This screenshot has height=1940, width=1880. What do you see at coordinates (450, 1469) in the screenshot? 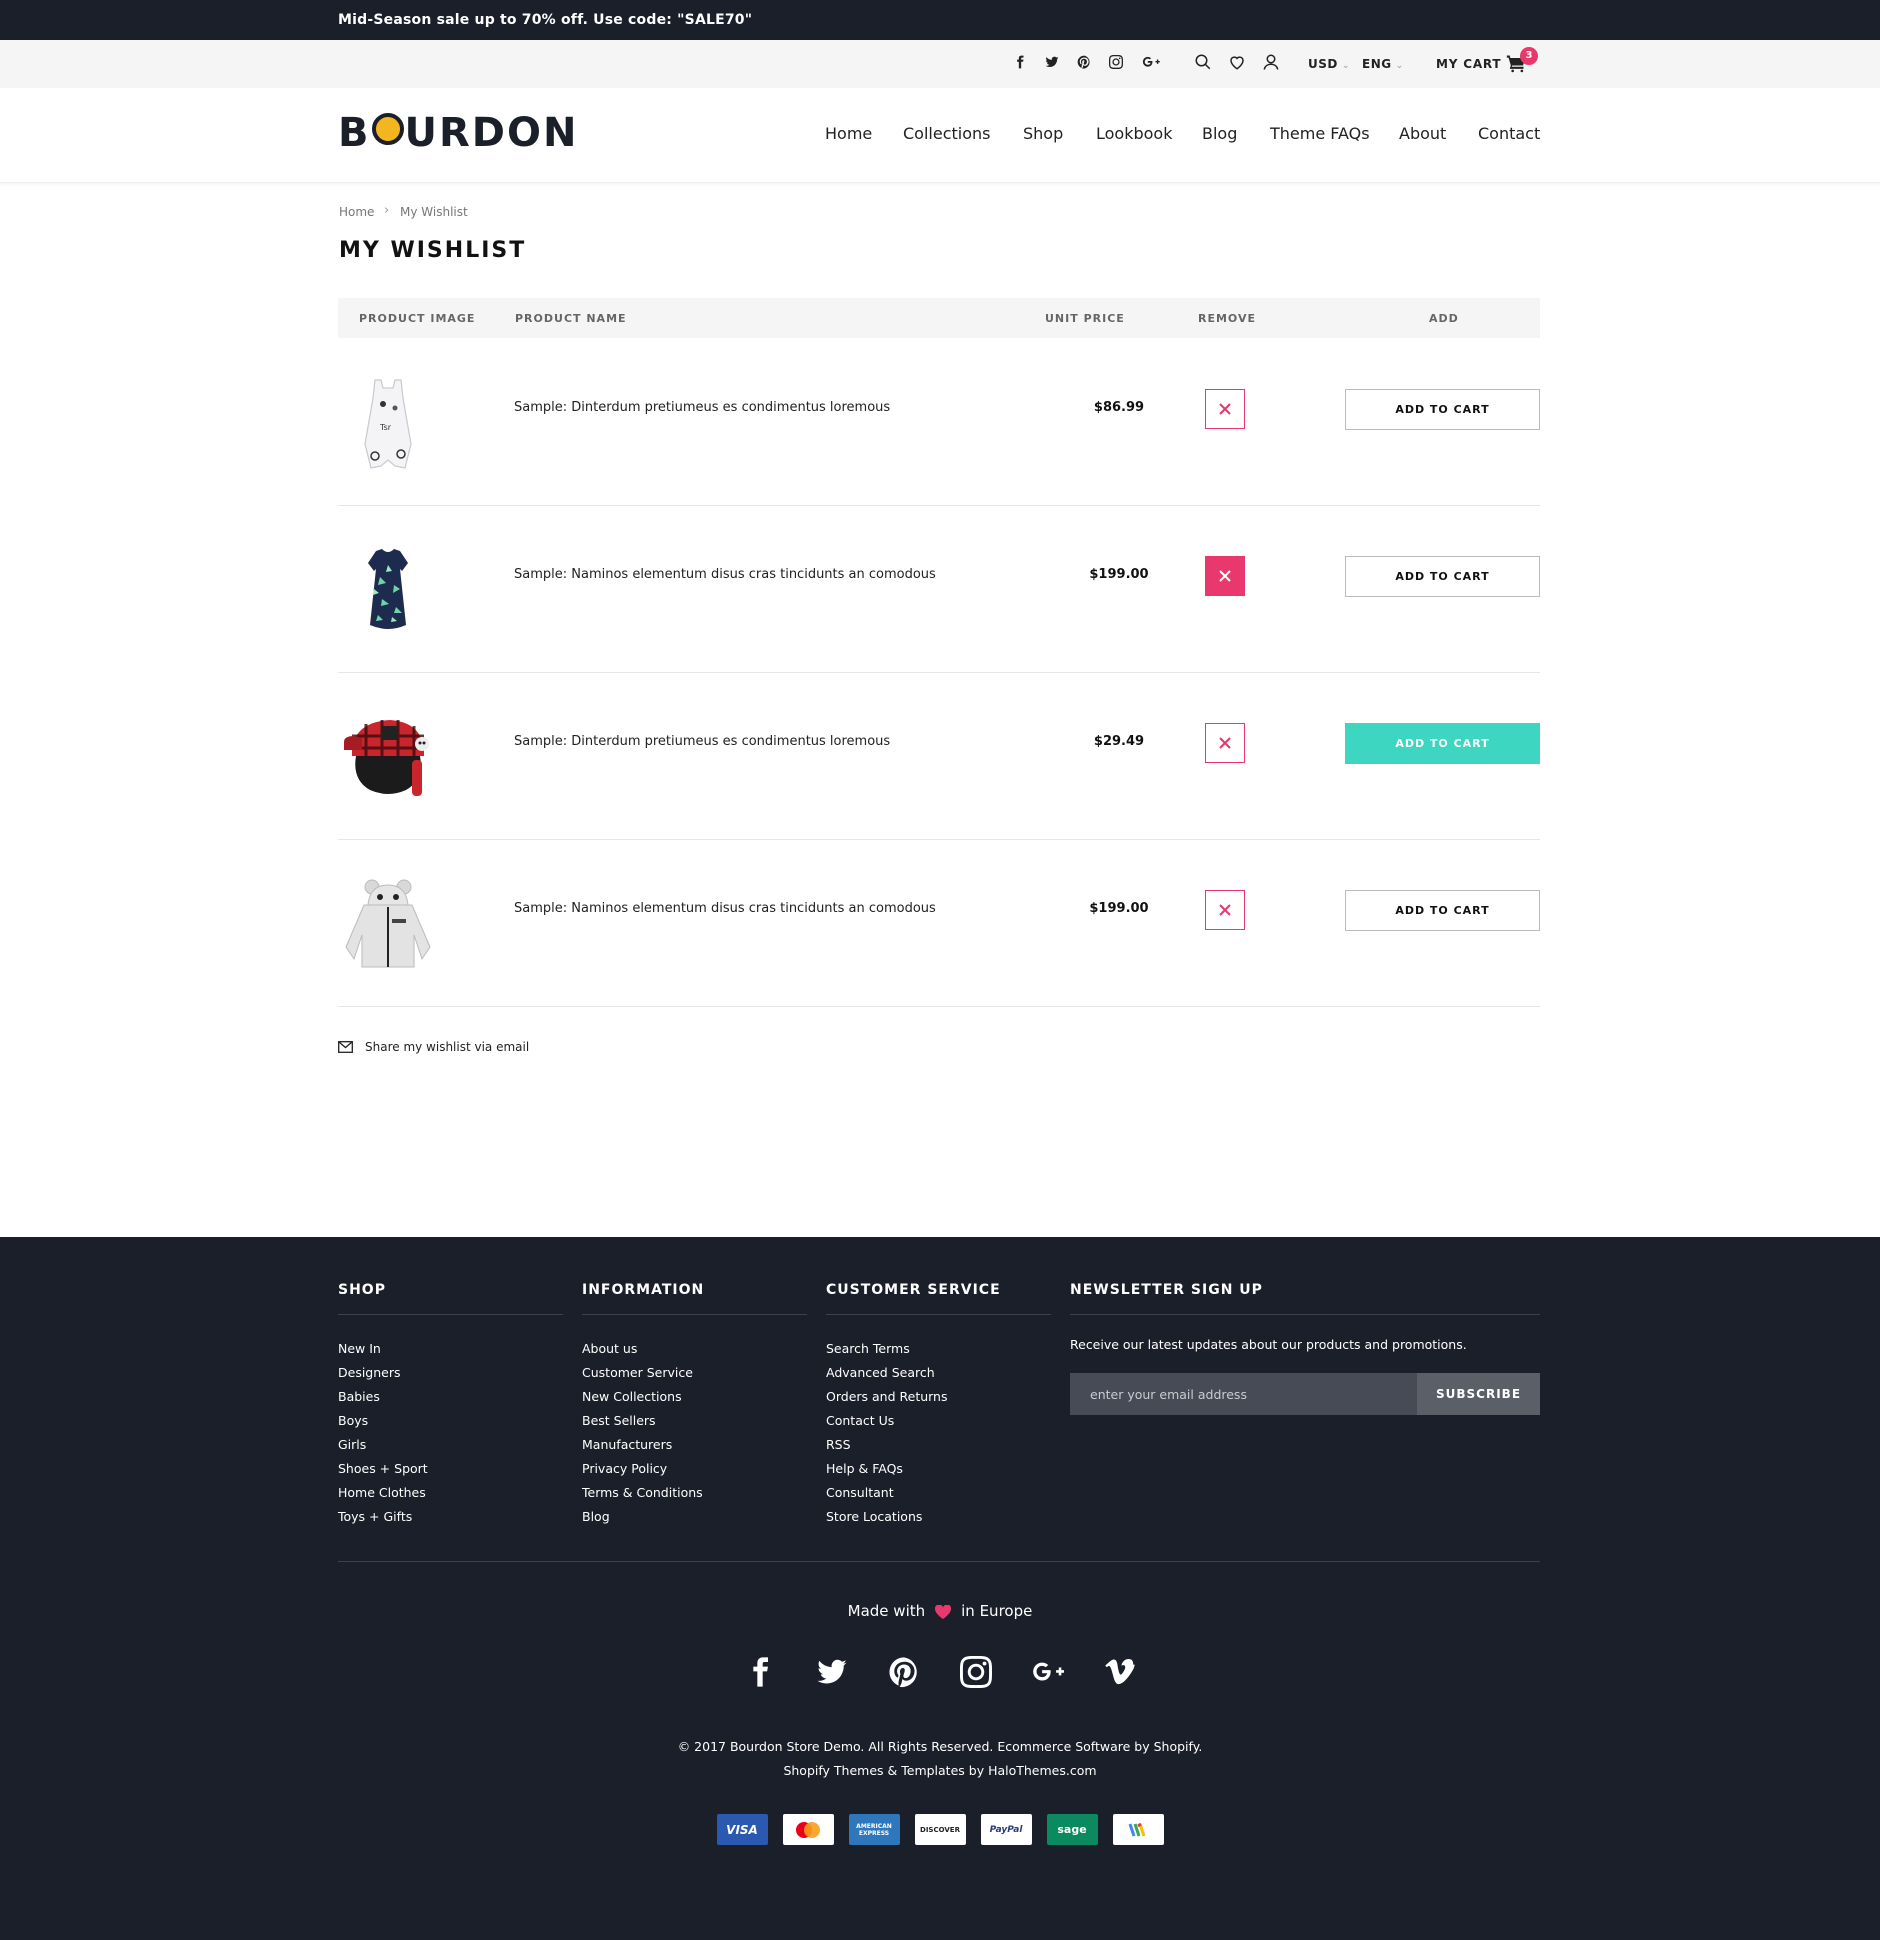
I see `footer-link: Shoes + Sport` at bounding box center [450, 1469].